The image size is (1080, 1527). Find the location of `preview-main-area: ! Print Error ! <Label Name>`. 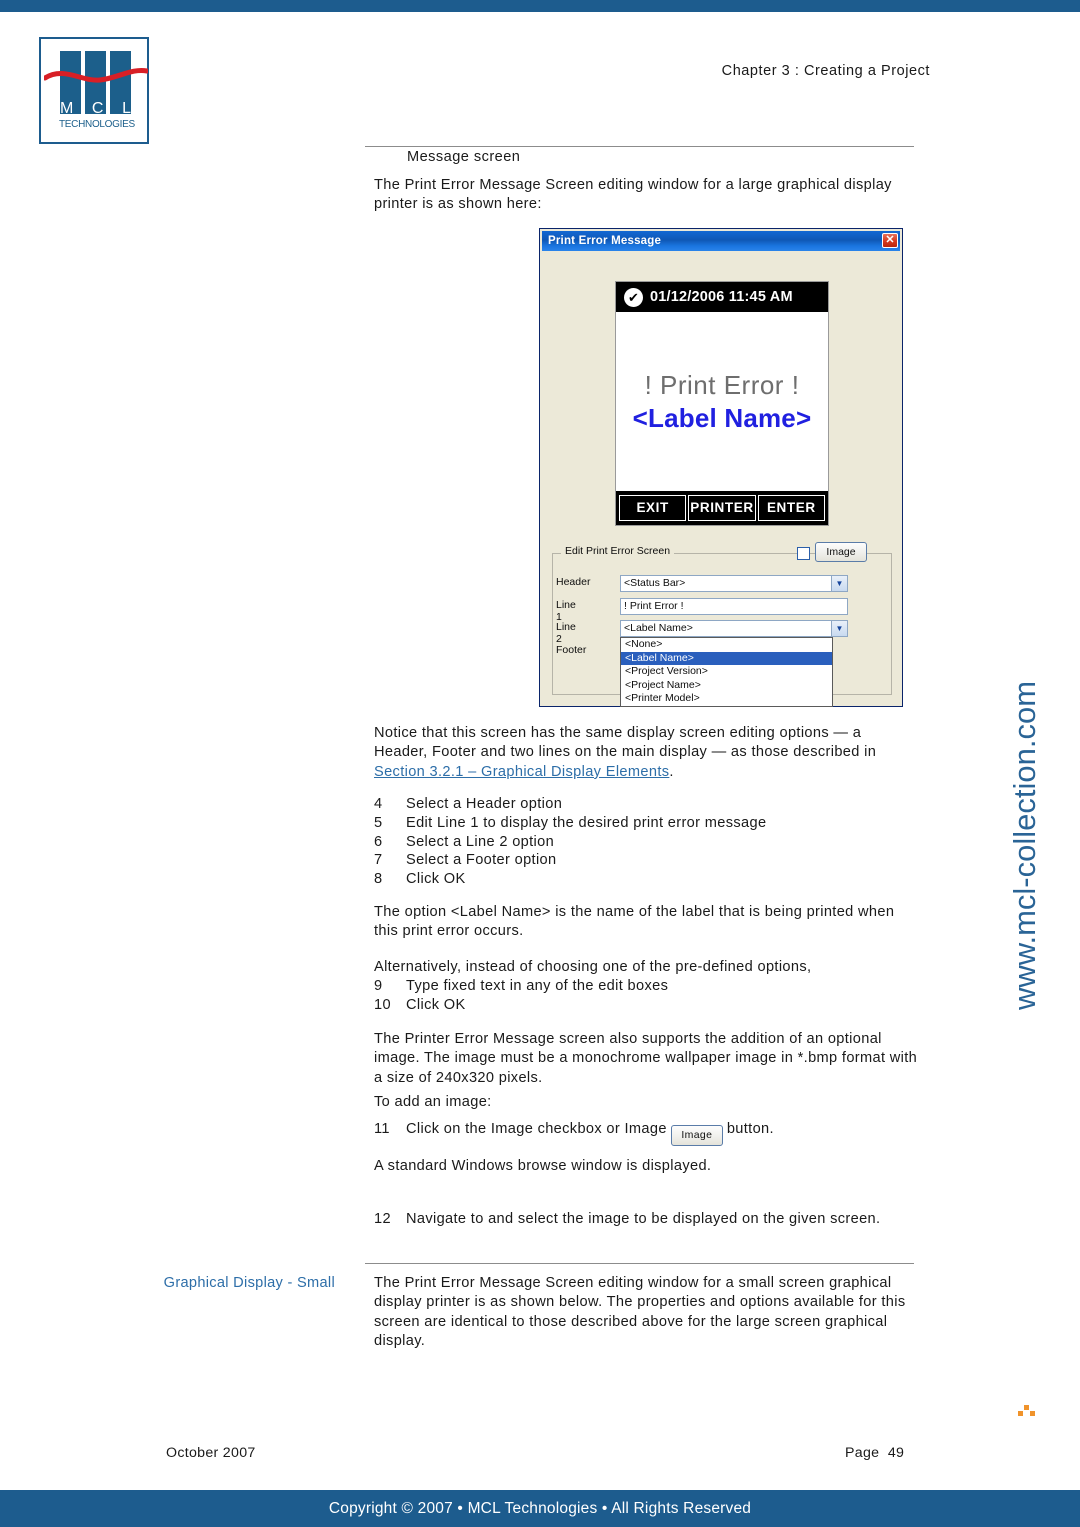

preview-main-area: ! Print Error ! <Label Name> is located at coordinates (722, 401).